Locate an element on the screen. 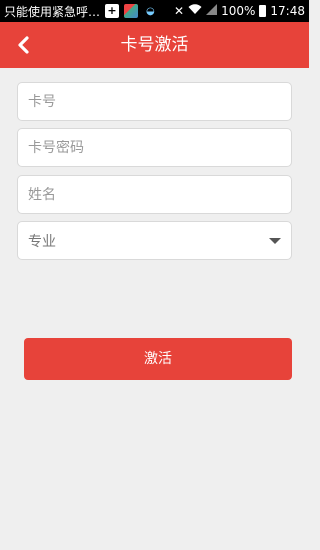 The image size is (320, 550). card-number-input is located at coordinates (159, 101).